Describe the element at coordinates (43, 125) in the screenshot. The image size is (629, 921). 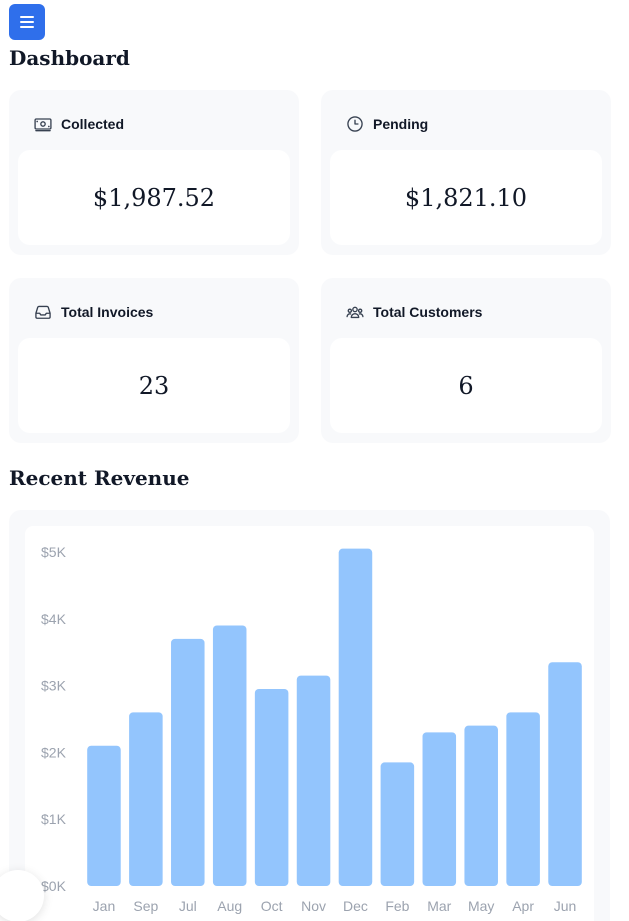
I see `banknote-icon` at that location.